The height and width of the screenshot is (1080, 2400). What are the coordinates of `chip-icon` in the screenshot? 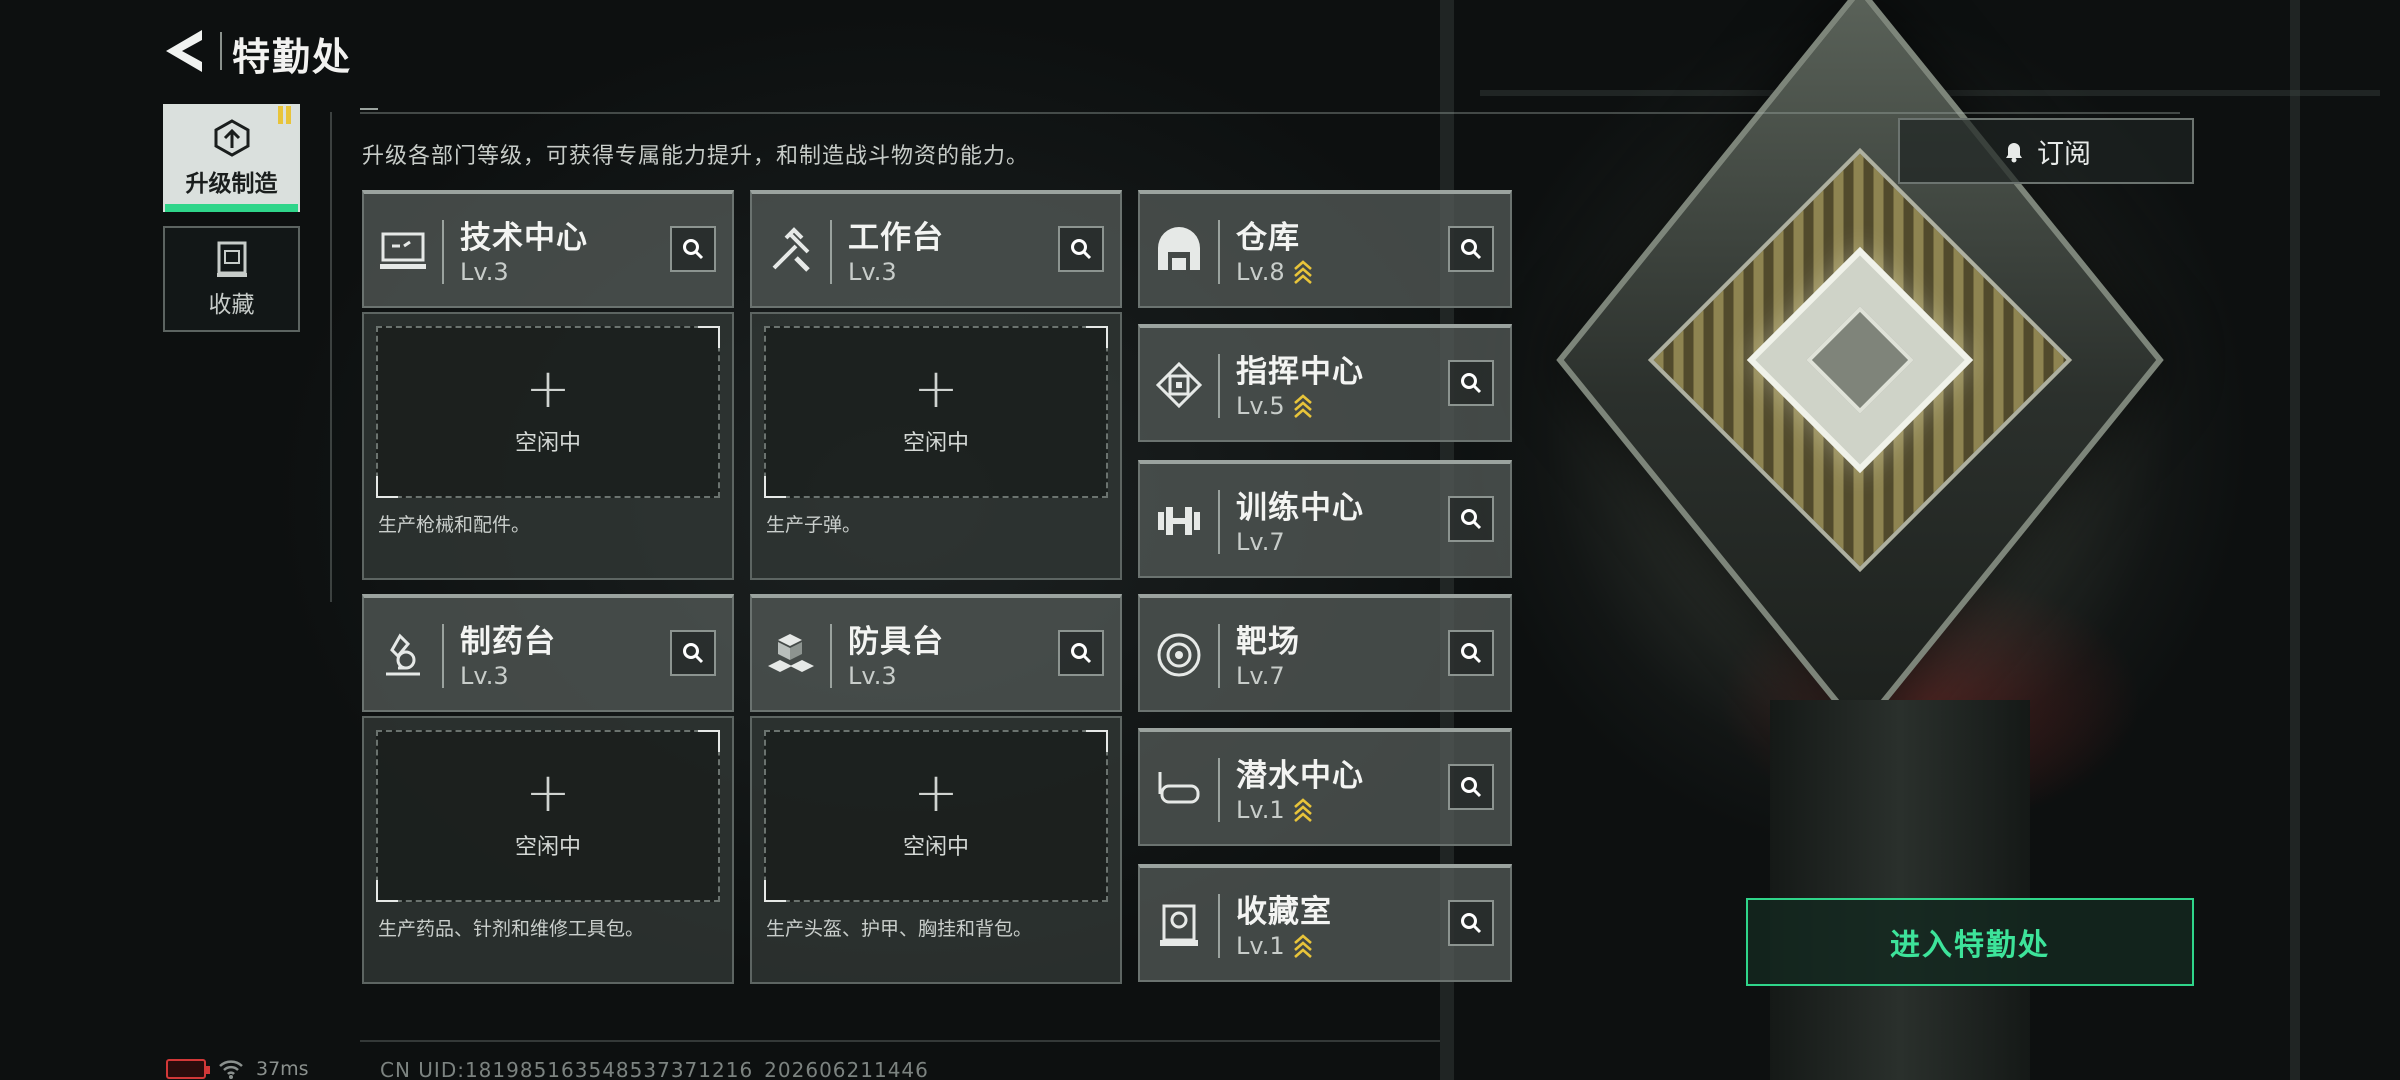 It's located at (1179, 385).